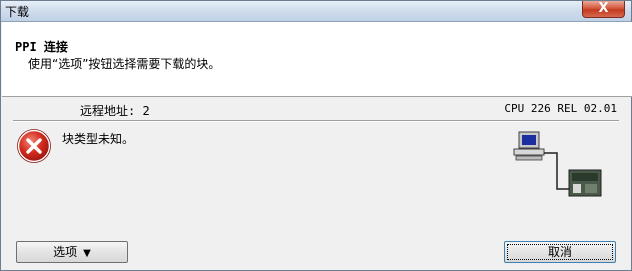 Image resolution: width=632 pixels, height=271 pixels. I want to click on chevron-down-icon: ▼, so click(87, 253).